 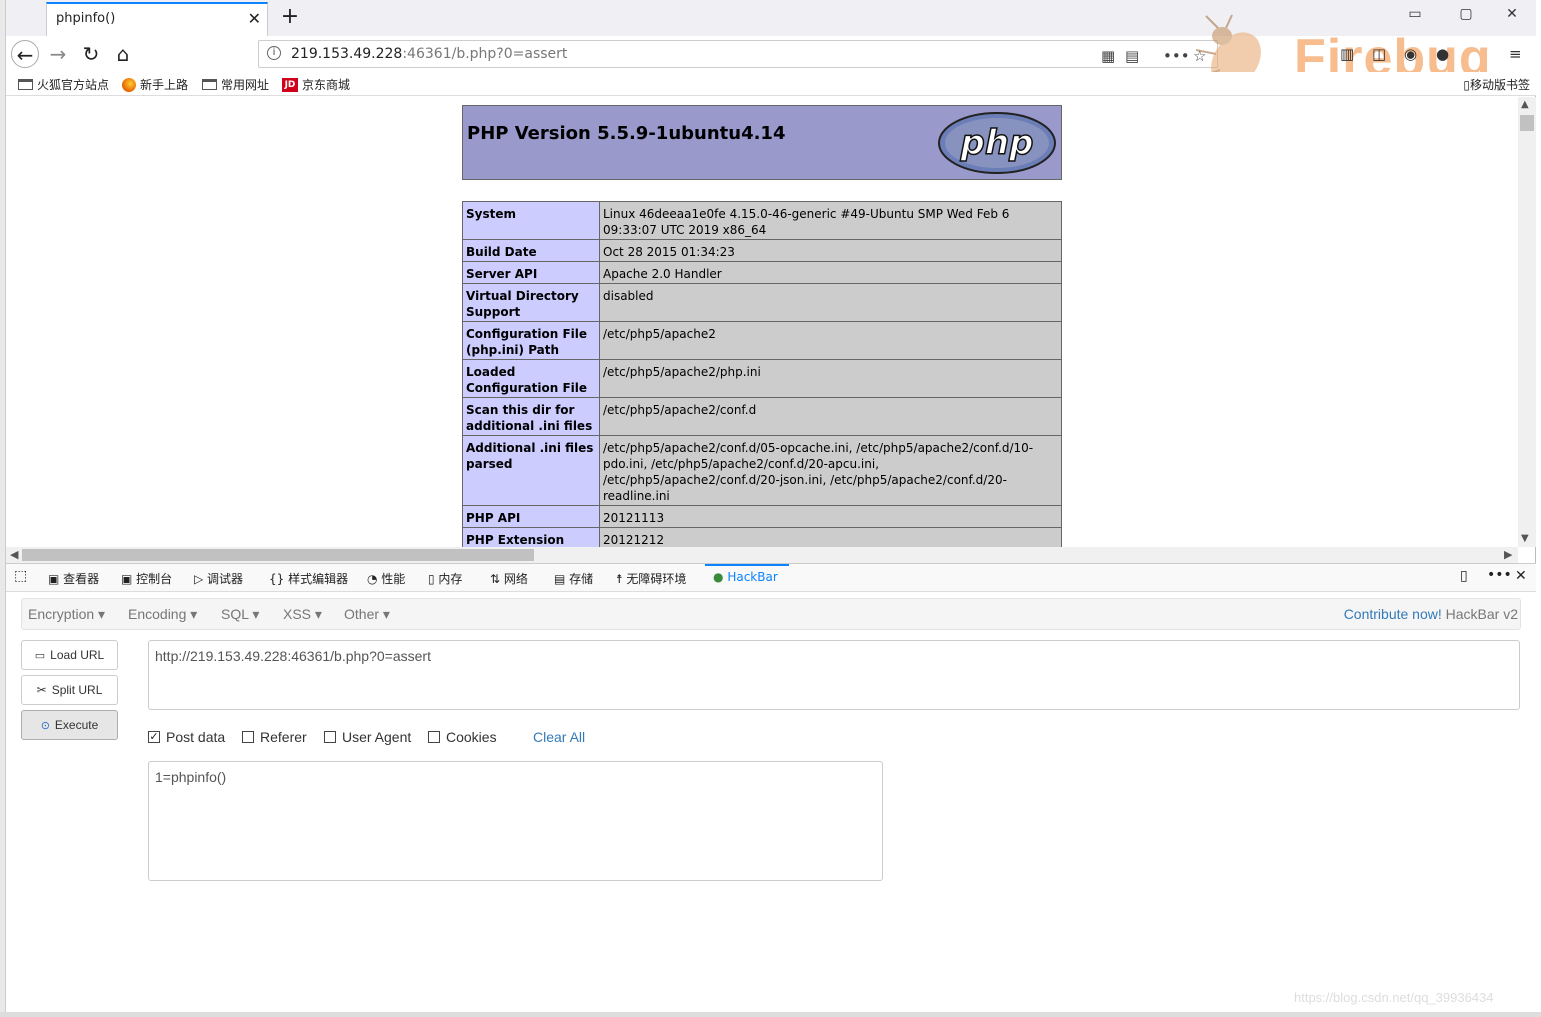 What do you see at coordinates (63, 84) in the screenshot?
I see `bookmark-firefox-official: 火狐官方站点` at bounding box center [63, 84].